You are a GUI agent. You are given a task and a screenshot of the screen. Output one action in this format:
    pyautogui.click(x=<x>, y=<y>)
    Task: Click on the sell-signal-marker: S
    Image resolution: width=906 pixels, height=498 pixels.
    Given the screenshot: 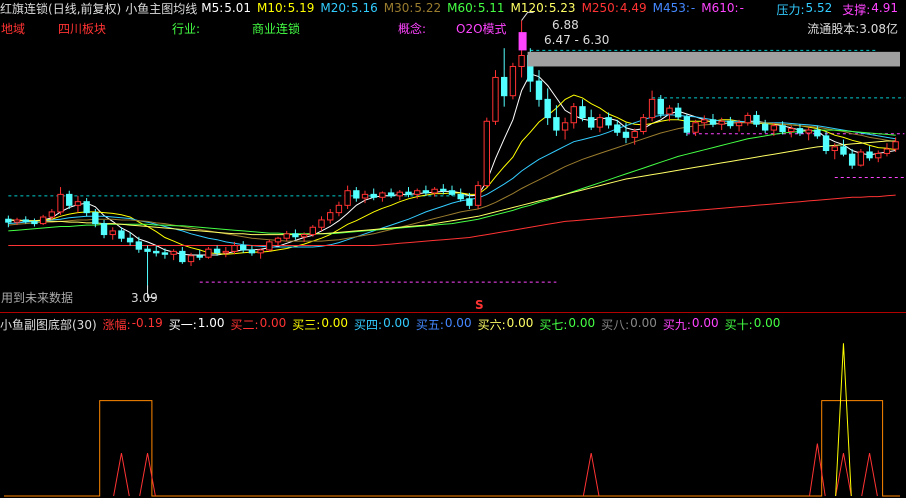 What is the action you would take?
    pyautogui.click(x=479, y=305)
    